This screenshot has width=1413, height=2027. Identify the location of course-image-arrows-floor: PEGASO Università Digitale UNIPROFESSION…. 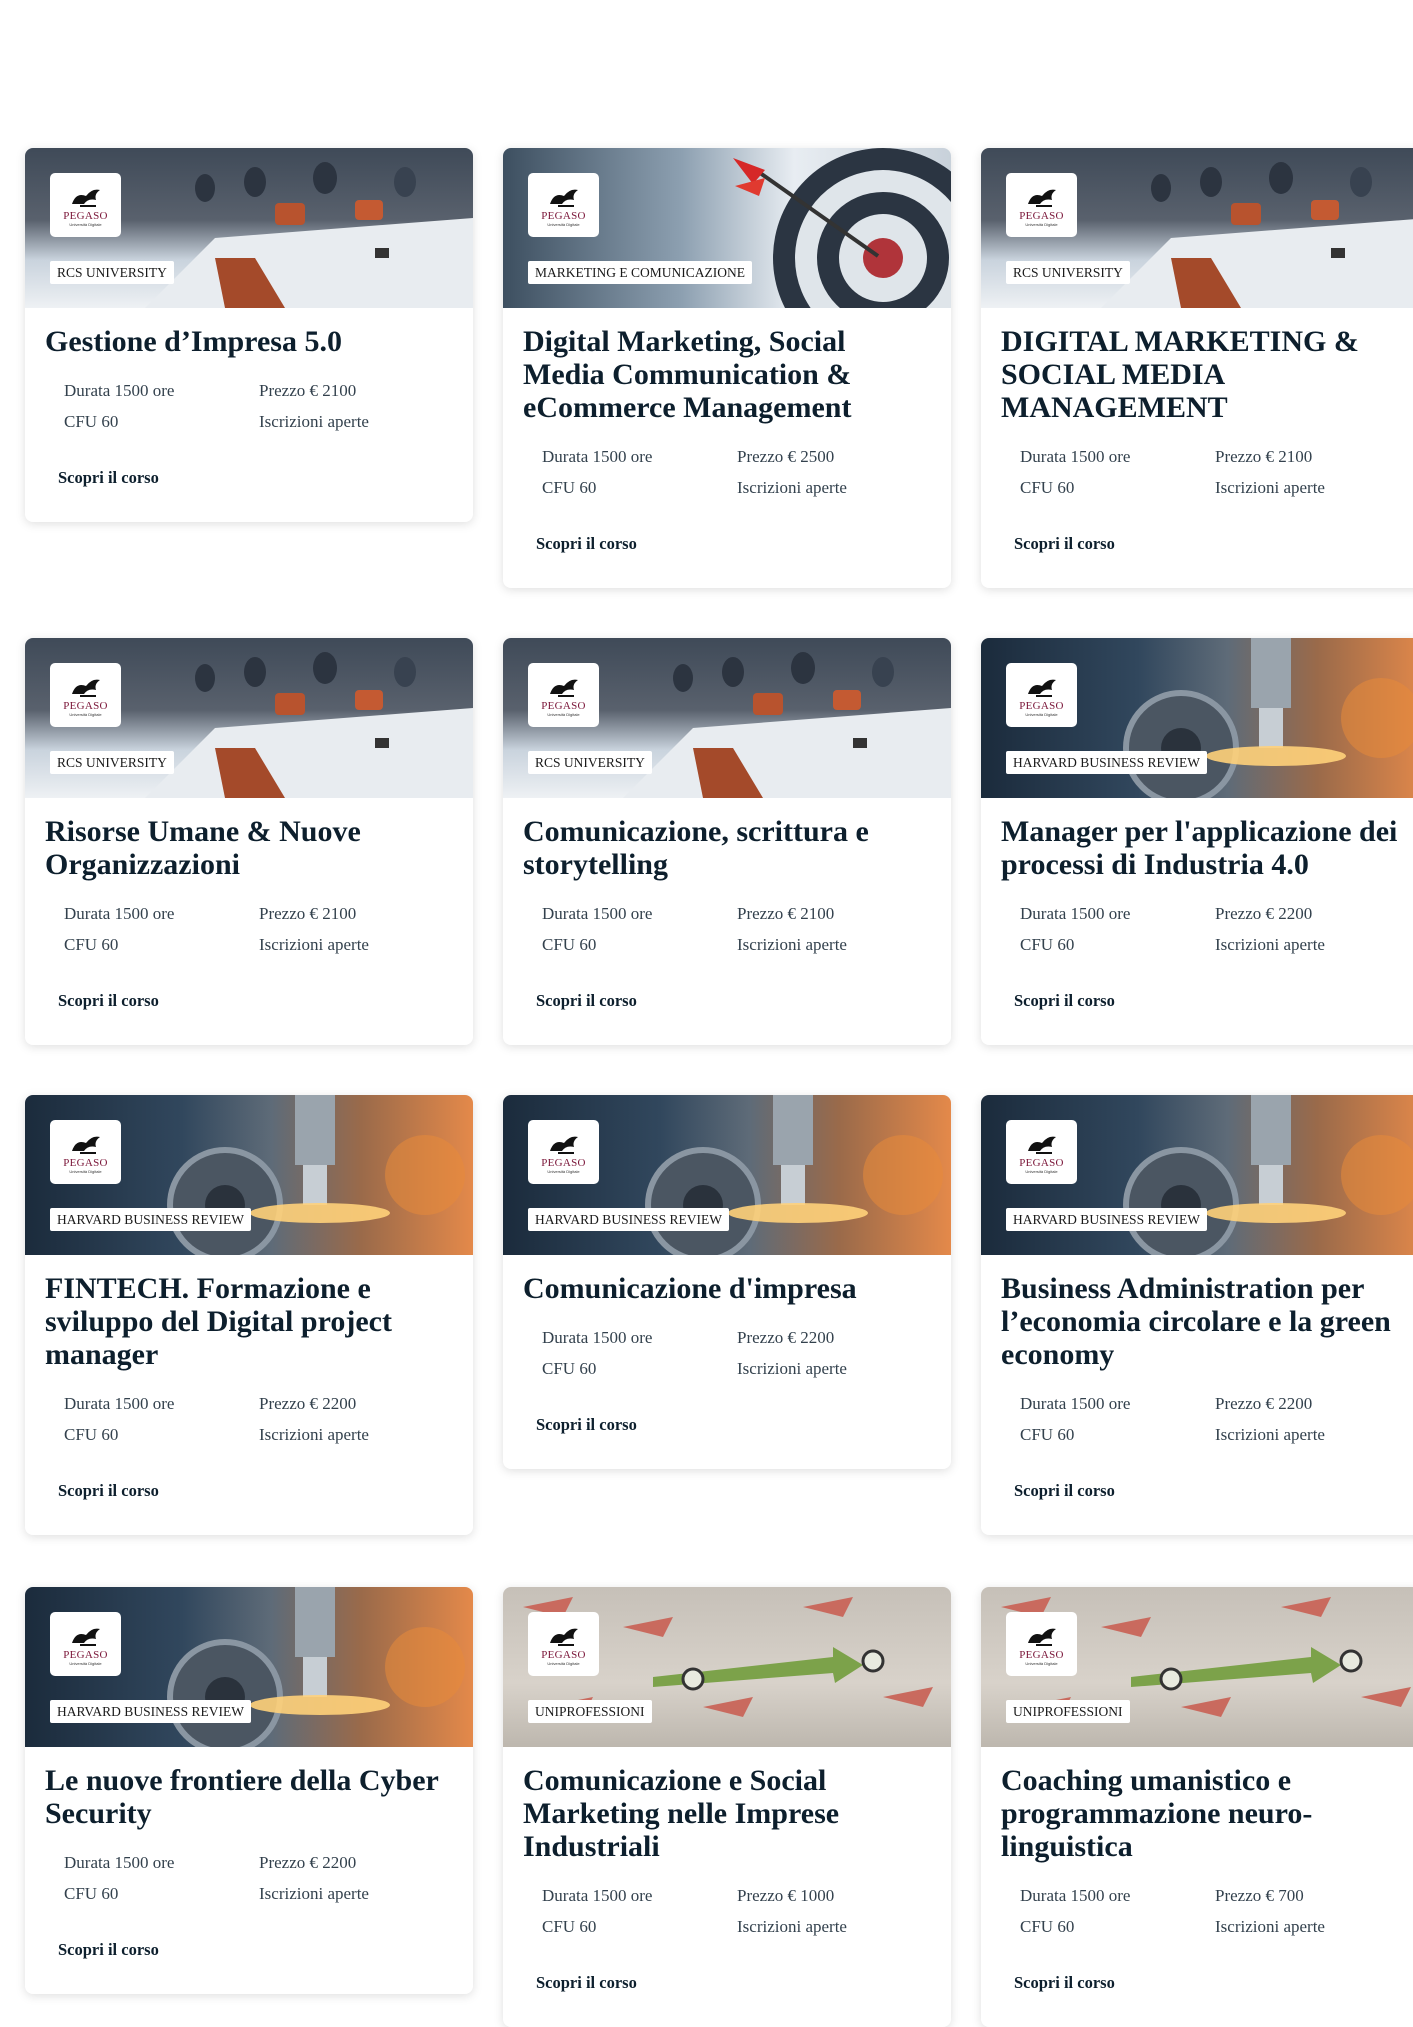
(727, 1667).